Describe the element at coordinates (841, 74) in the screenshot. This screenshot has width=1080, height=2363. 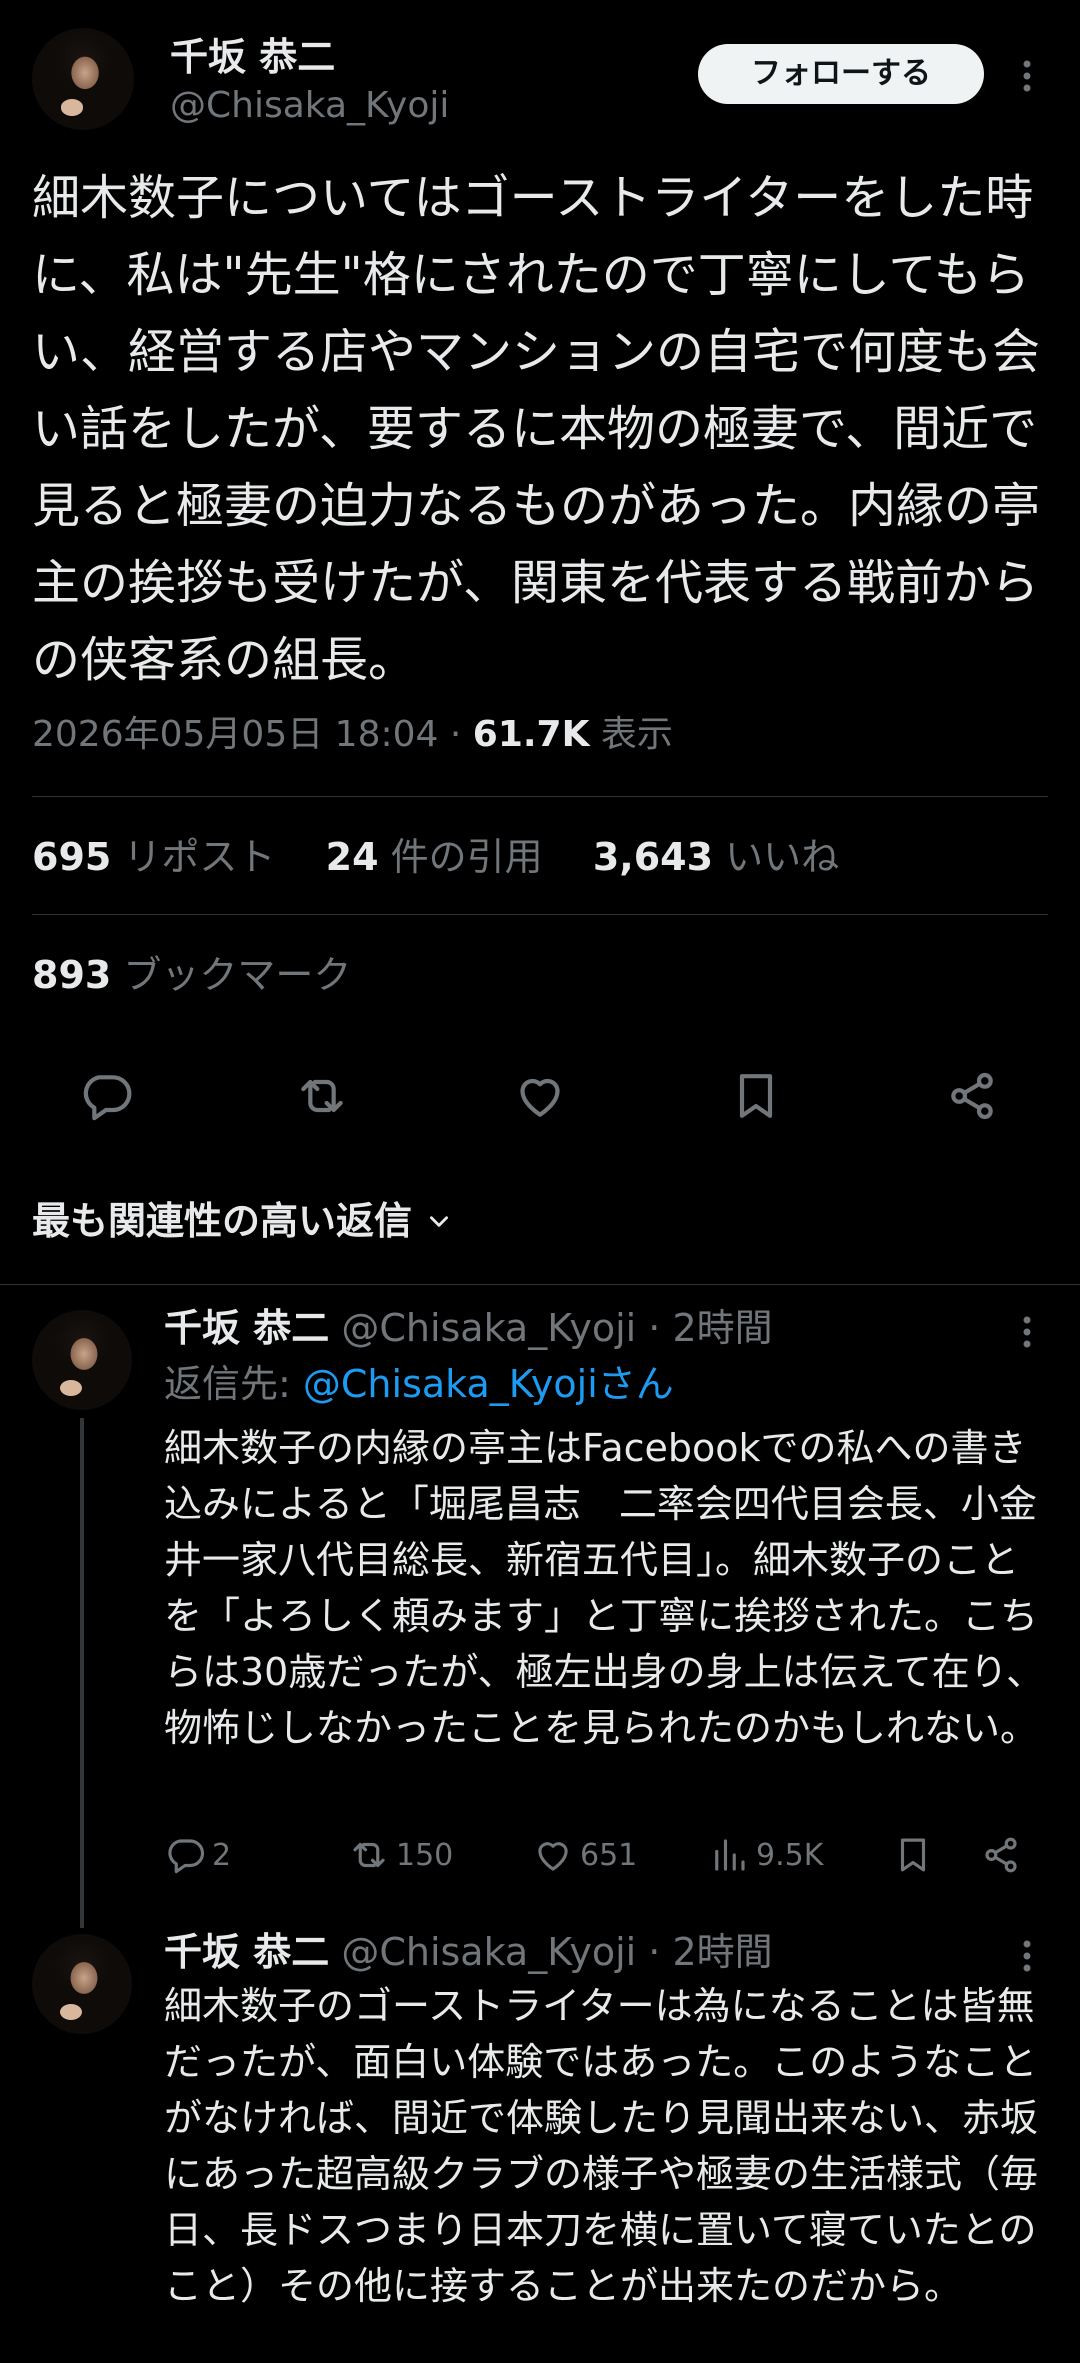
I see `follow-button: フォローする` at that location.